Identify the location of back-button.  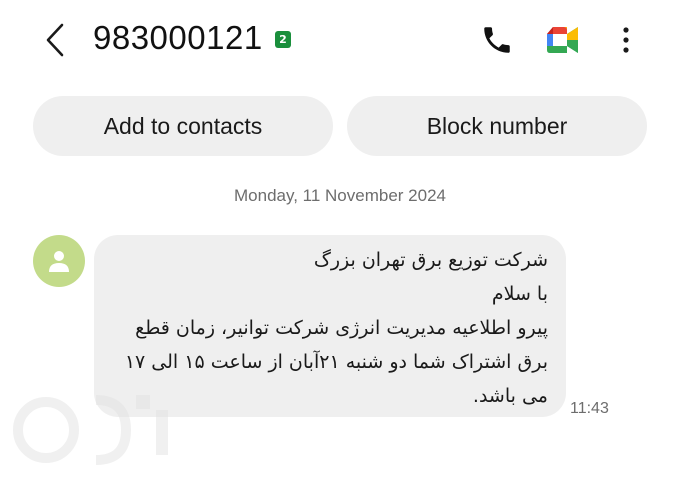
(55, 40).